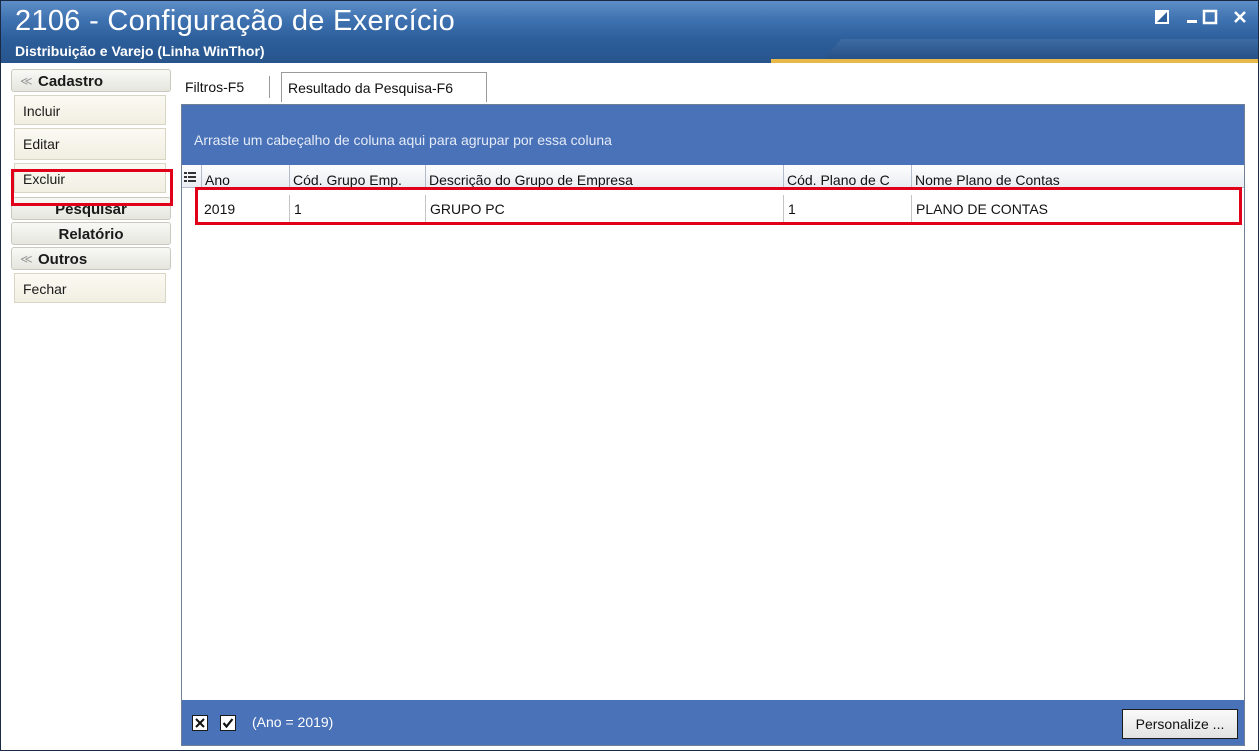 Image resolution: width=1259 pixels, height=751 pixels. What do you see at coordinates (848, 209) in the screenshot?
I see `cell-cod-plano: 1` at bounding box center [848, 209].